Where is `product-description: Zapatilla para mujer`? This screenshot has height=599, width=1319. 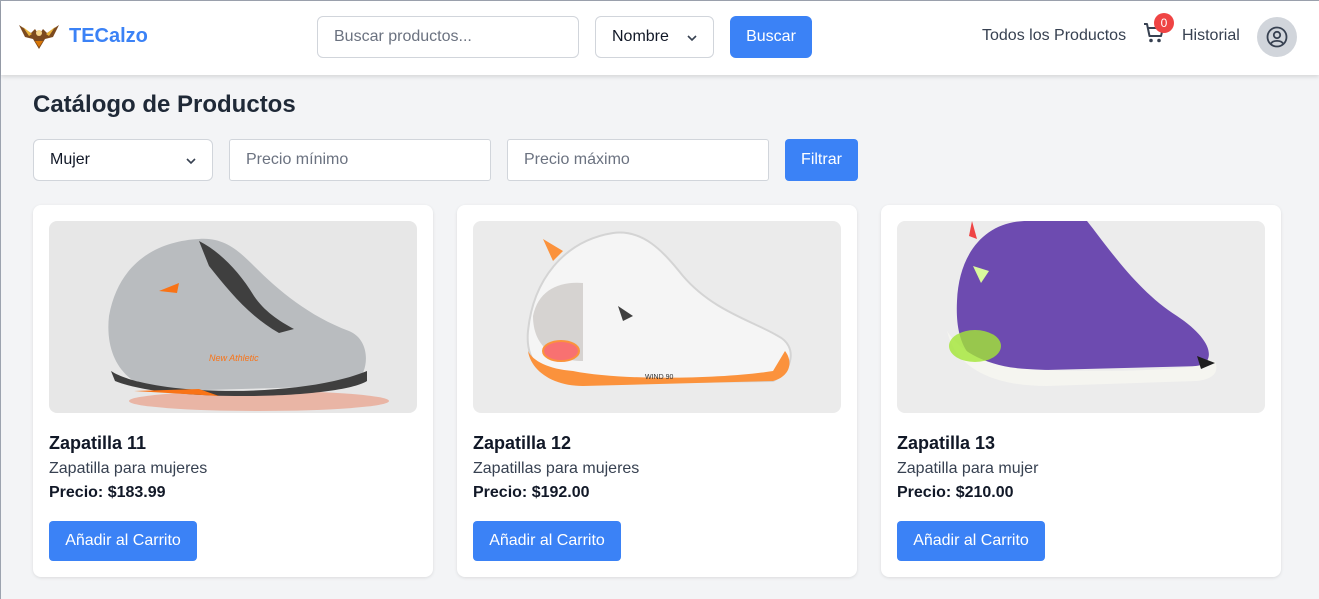
product-description: Zapatilla para mujer is located at coordinates (968, 468).